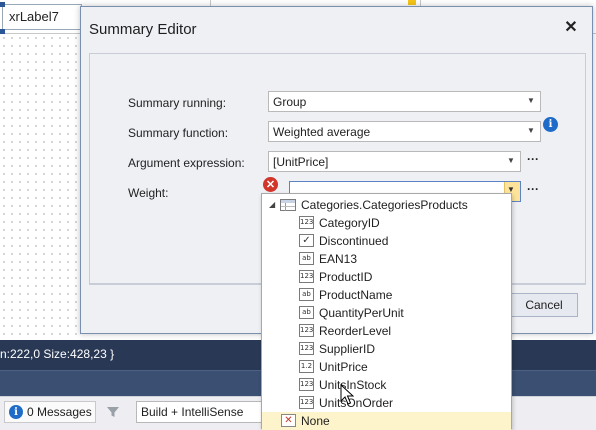 The image size is (596, 430). I want to click on none-label: None, so click(315, 421).